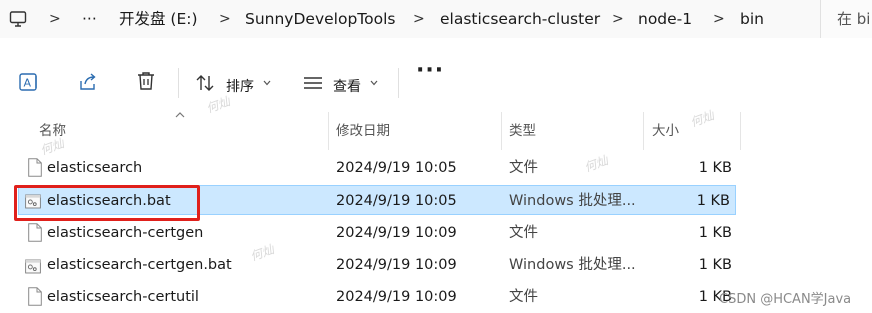 Image resolution: width=872 pixels, height=313 pixels. Describe the element at coordinates (240, 87) in the screenshot. I see `sort-label: 排序` at that location.